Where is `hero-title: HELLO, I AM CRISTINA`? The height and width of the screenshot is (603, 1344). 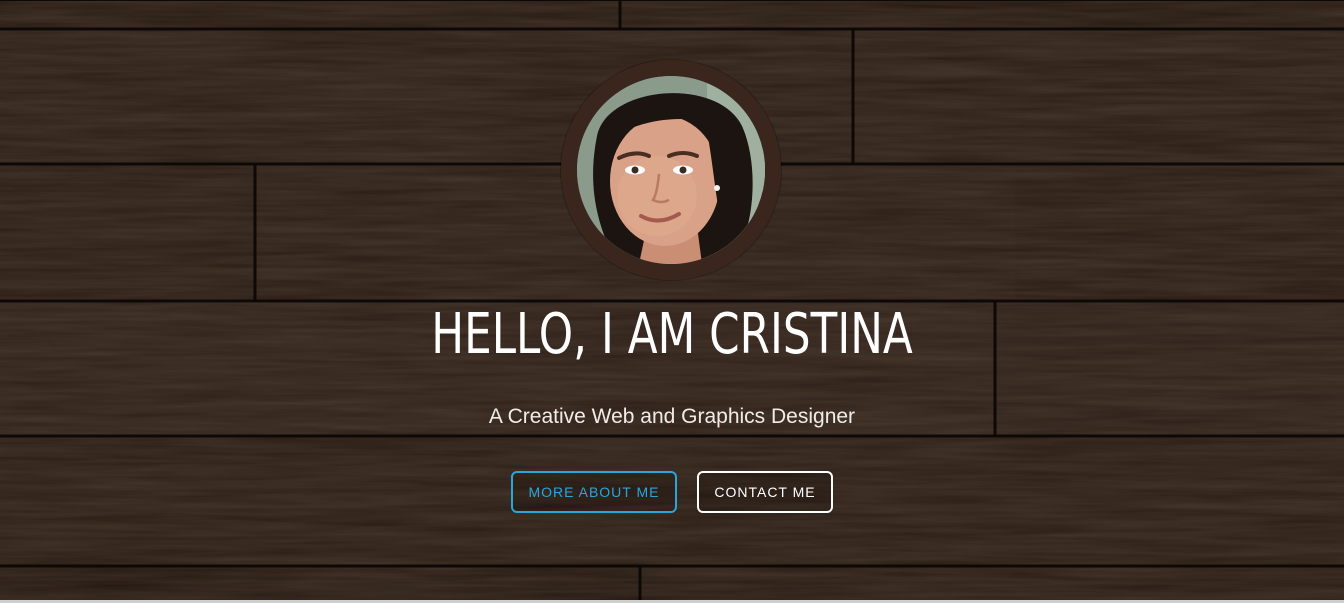
hero-title: HELLO, I AM CRISTINA is located at coordinates (672, 334).